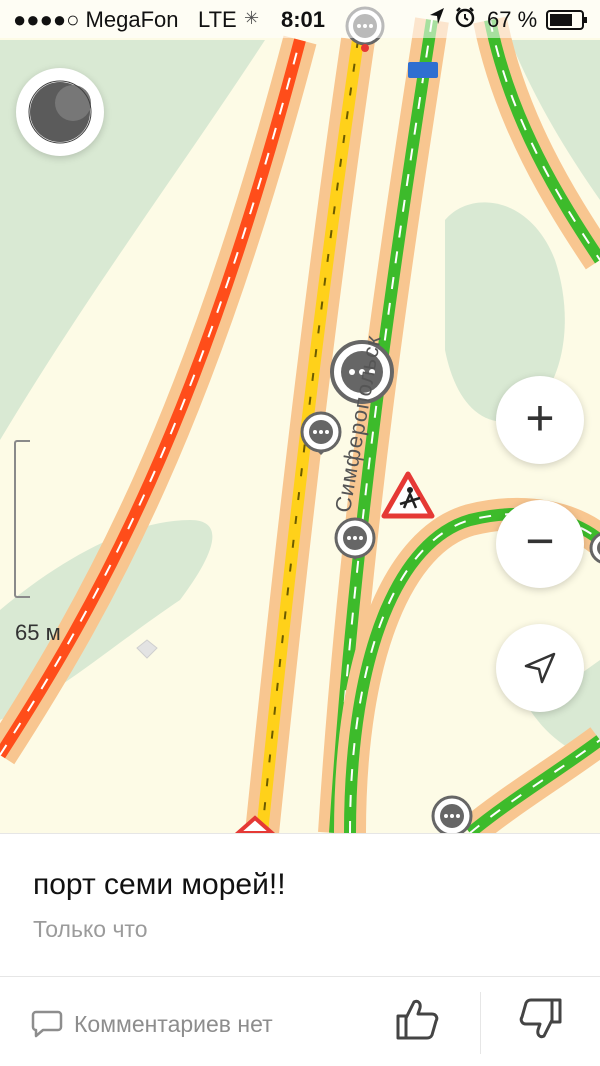  Describe the element at coordinates (452, 814) in the screenshot. I see `chat-bubble-icon` at that location.